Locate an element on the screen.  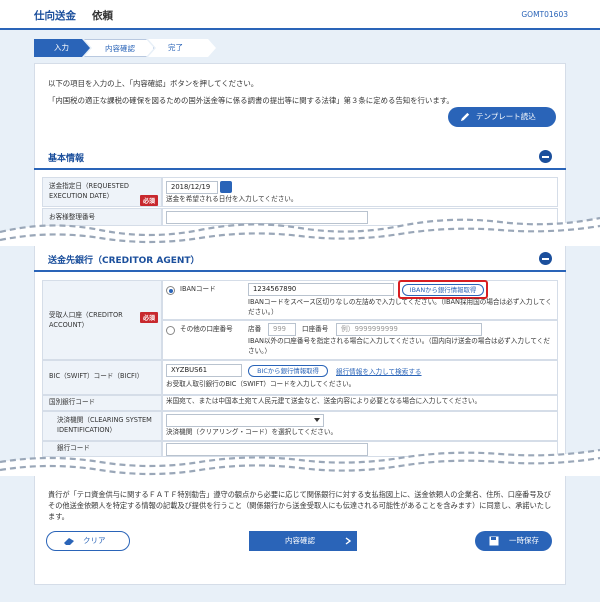
bic-input: XYZBUS61 is located at coordinates (204, 370).